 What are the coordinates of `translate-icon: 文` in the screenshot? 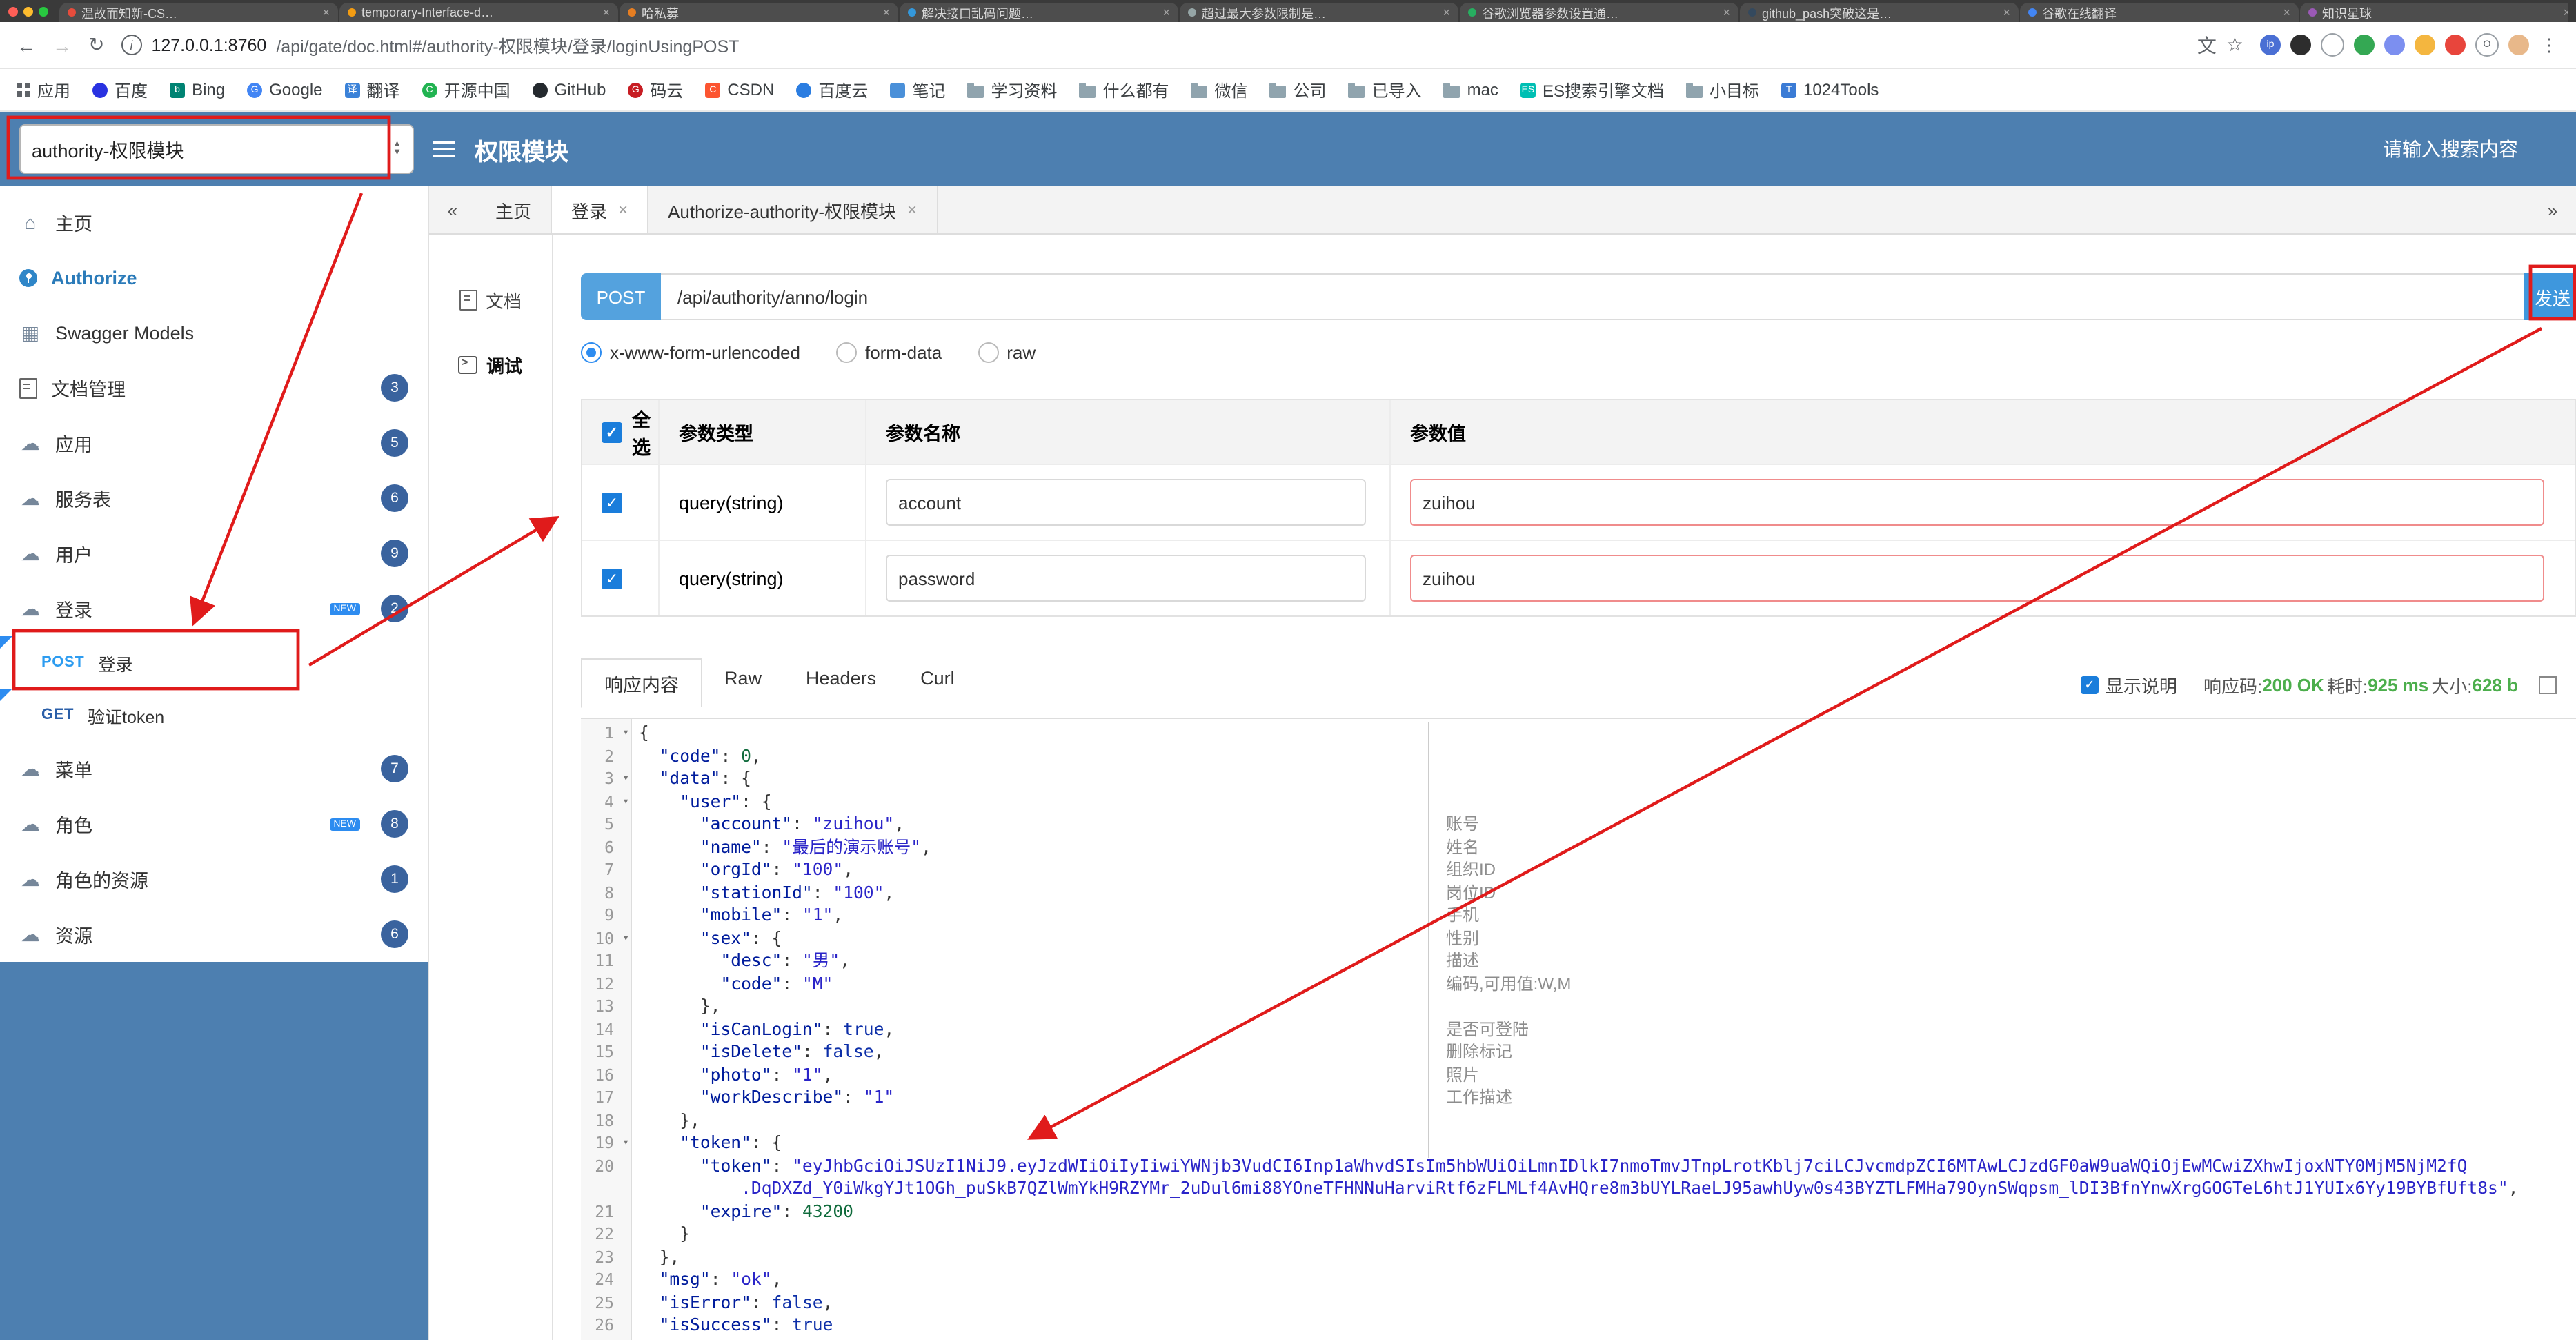 It's located at (2207, 45).